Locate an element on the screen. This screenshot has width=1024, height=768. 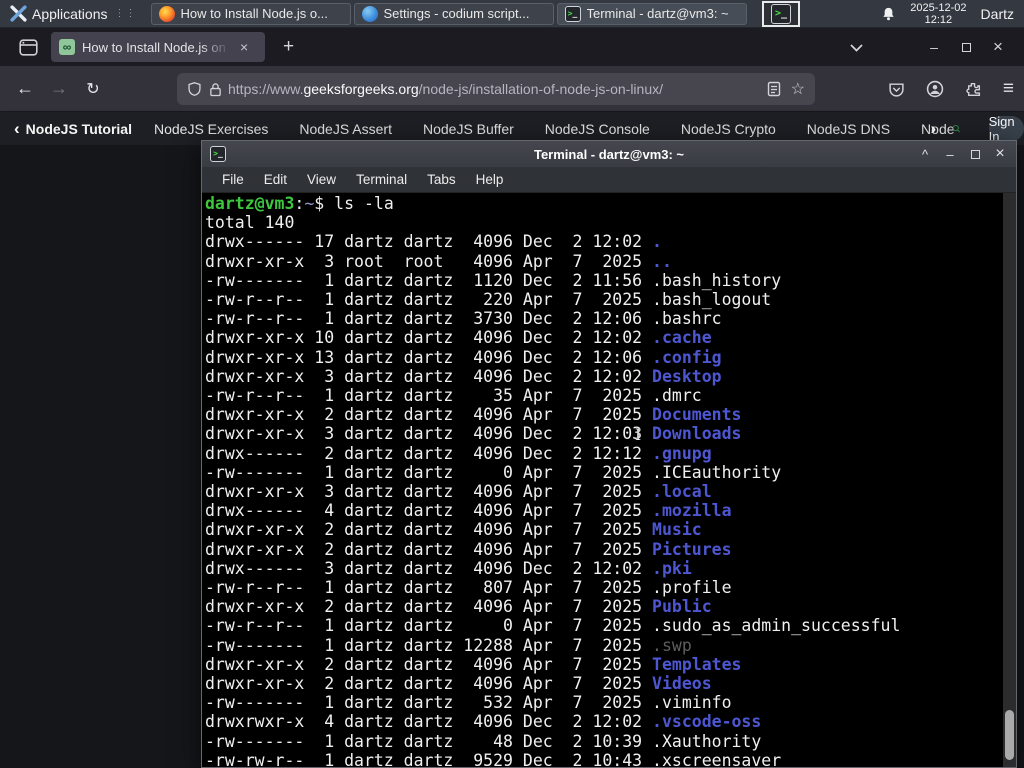
ls-filename: Pictures is located at coordinates (692, 549).